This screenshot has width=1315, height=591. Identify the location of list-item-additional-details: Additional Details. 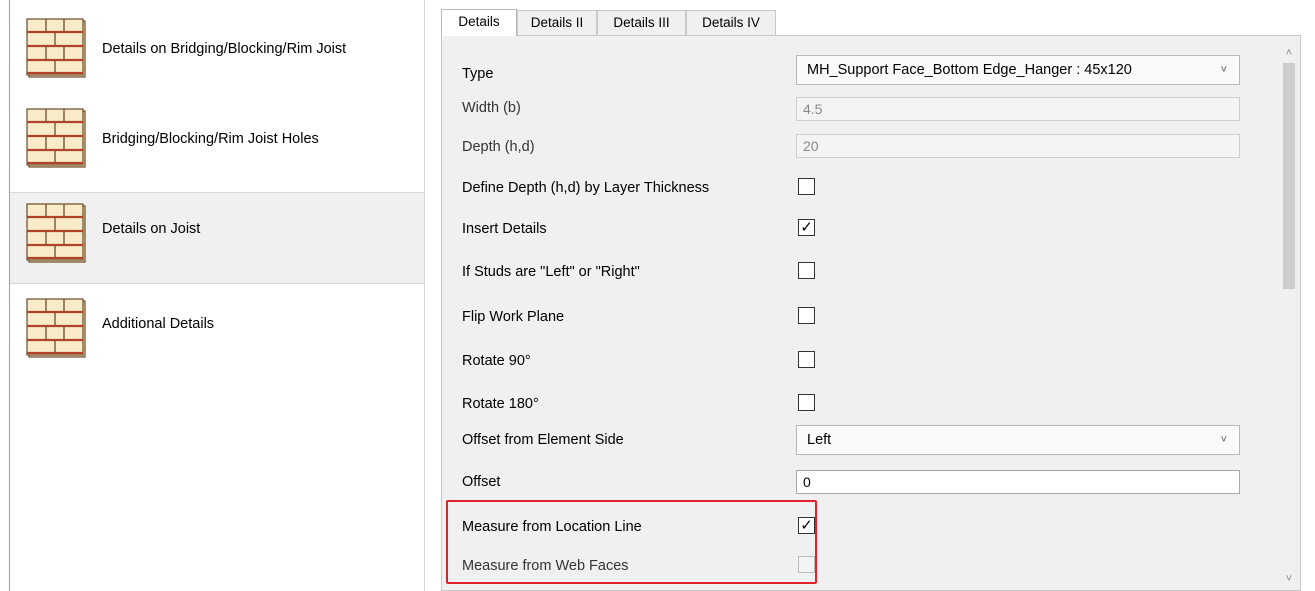
(217, 330).